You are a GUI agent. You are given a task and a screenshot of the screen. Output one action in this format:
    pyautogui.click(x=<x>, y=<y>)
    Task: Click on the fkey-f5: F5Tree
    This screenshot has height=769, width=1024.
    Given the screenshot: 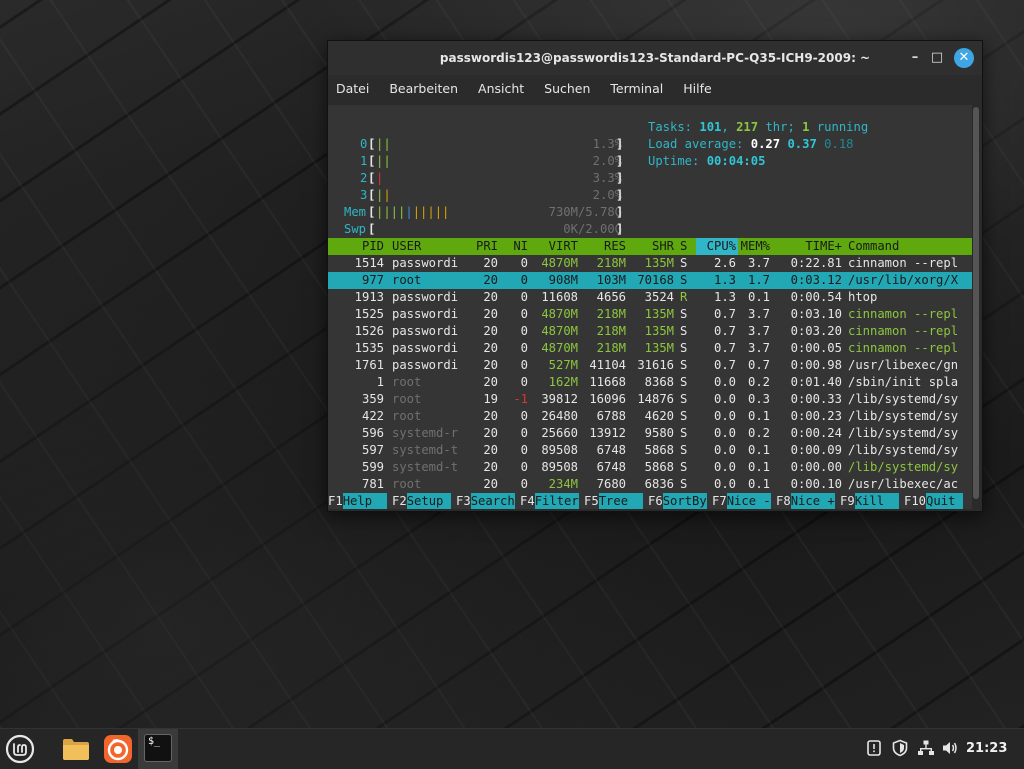 What is the action you would take?
    pyautogui.click(x=613, y=501)
    